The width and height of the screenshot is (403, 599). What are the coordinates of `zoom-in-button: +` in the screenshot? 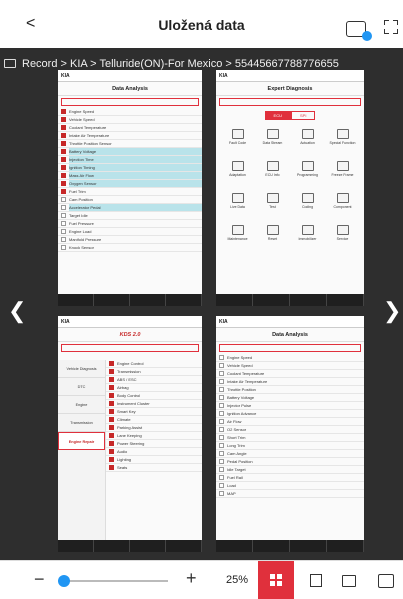 It's located at (191, 578).